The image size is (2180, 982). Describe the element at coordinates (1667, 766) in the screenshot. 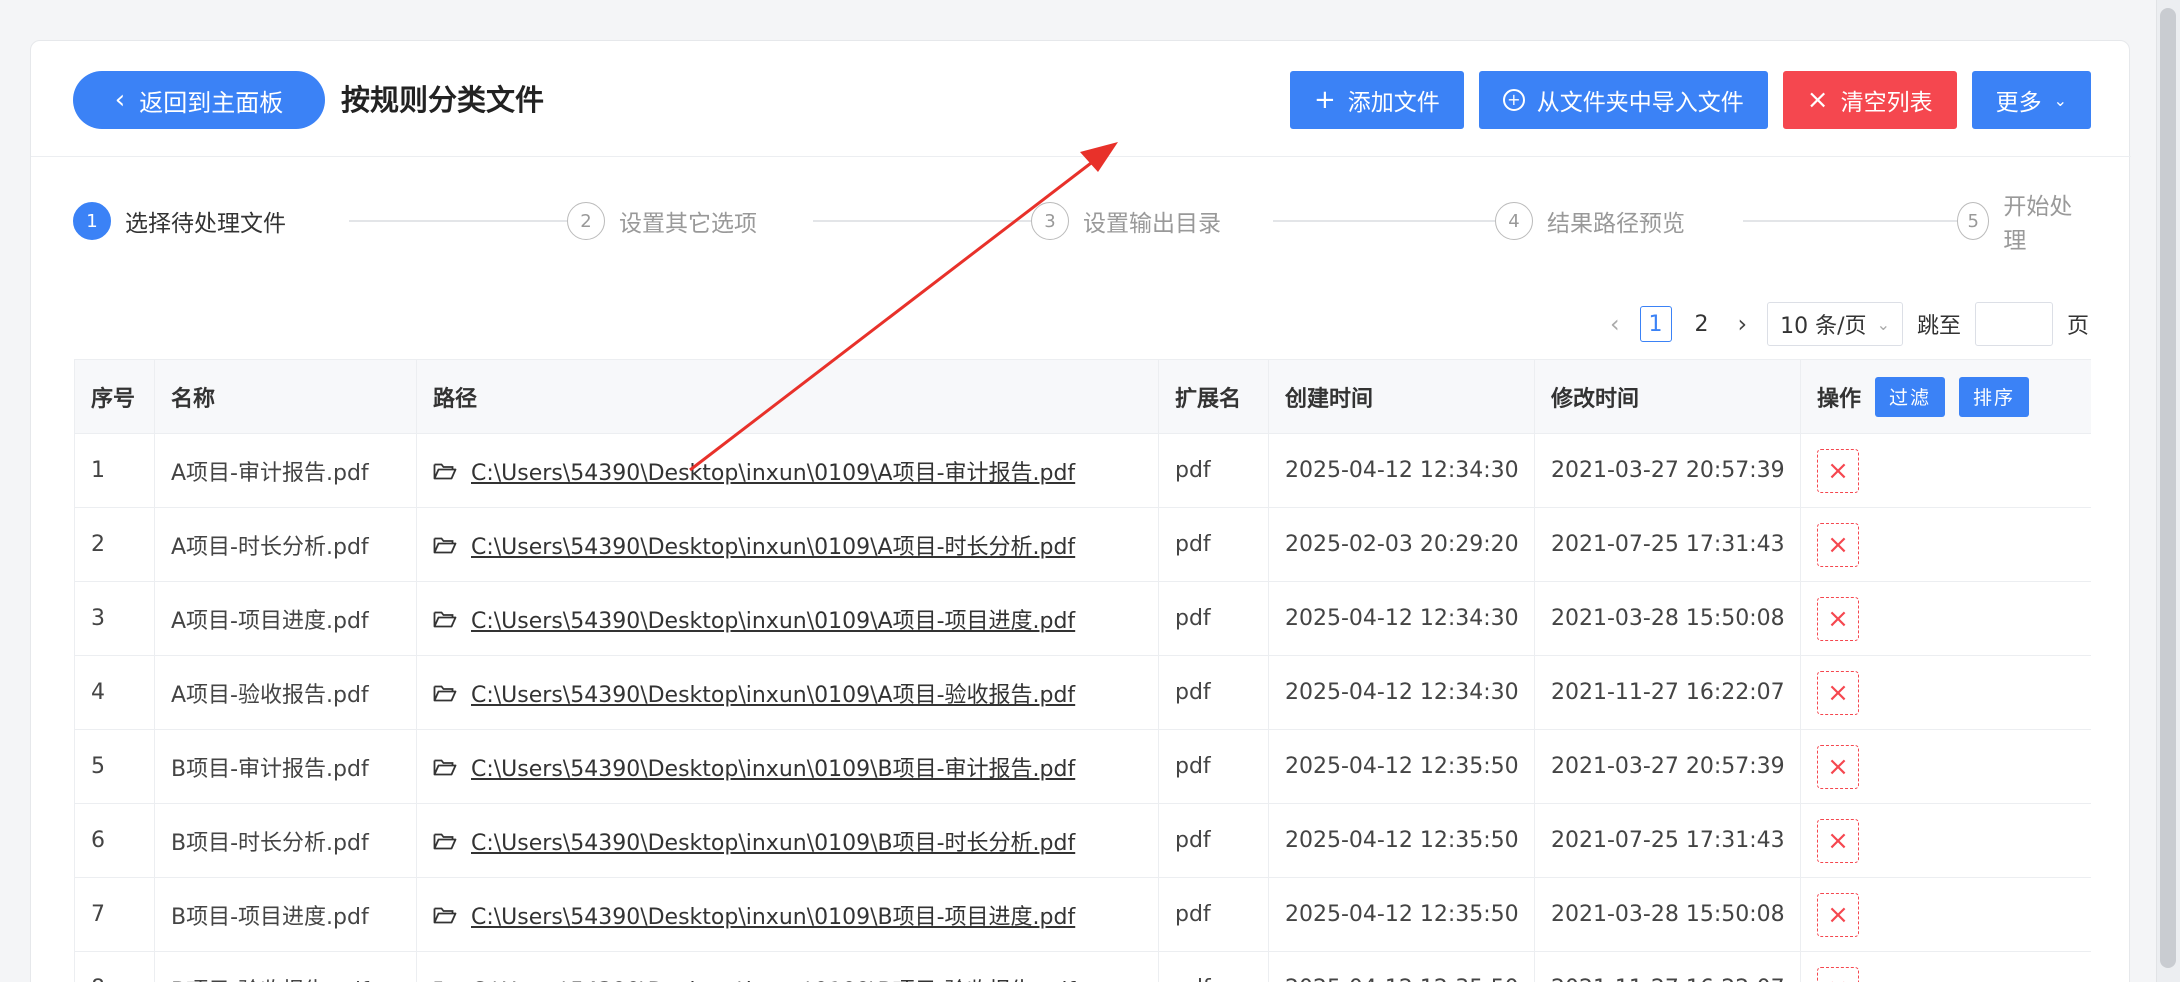

I see `row-modified-time: 2021-03-27 20:57:39` at that location.